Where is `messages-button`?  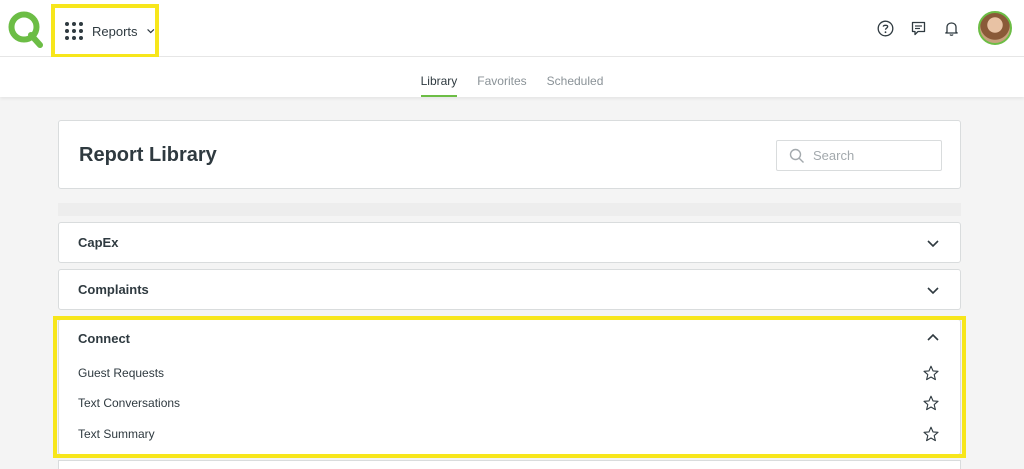
messages-button is located at coordinates (918, 28).